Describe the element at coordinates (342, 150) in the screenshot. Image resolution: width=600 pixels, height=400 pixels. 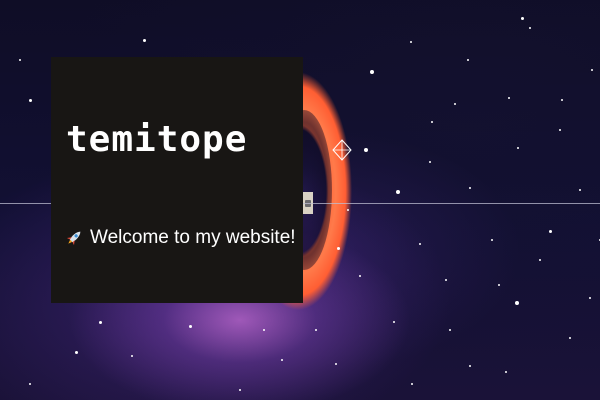
I see `crystal-icon` at that location.